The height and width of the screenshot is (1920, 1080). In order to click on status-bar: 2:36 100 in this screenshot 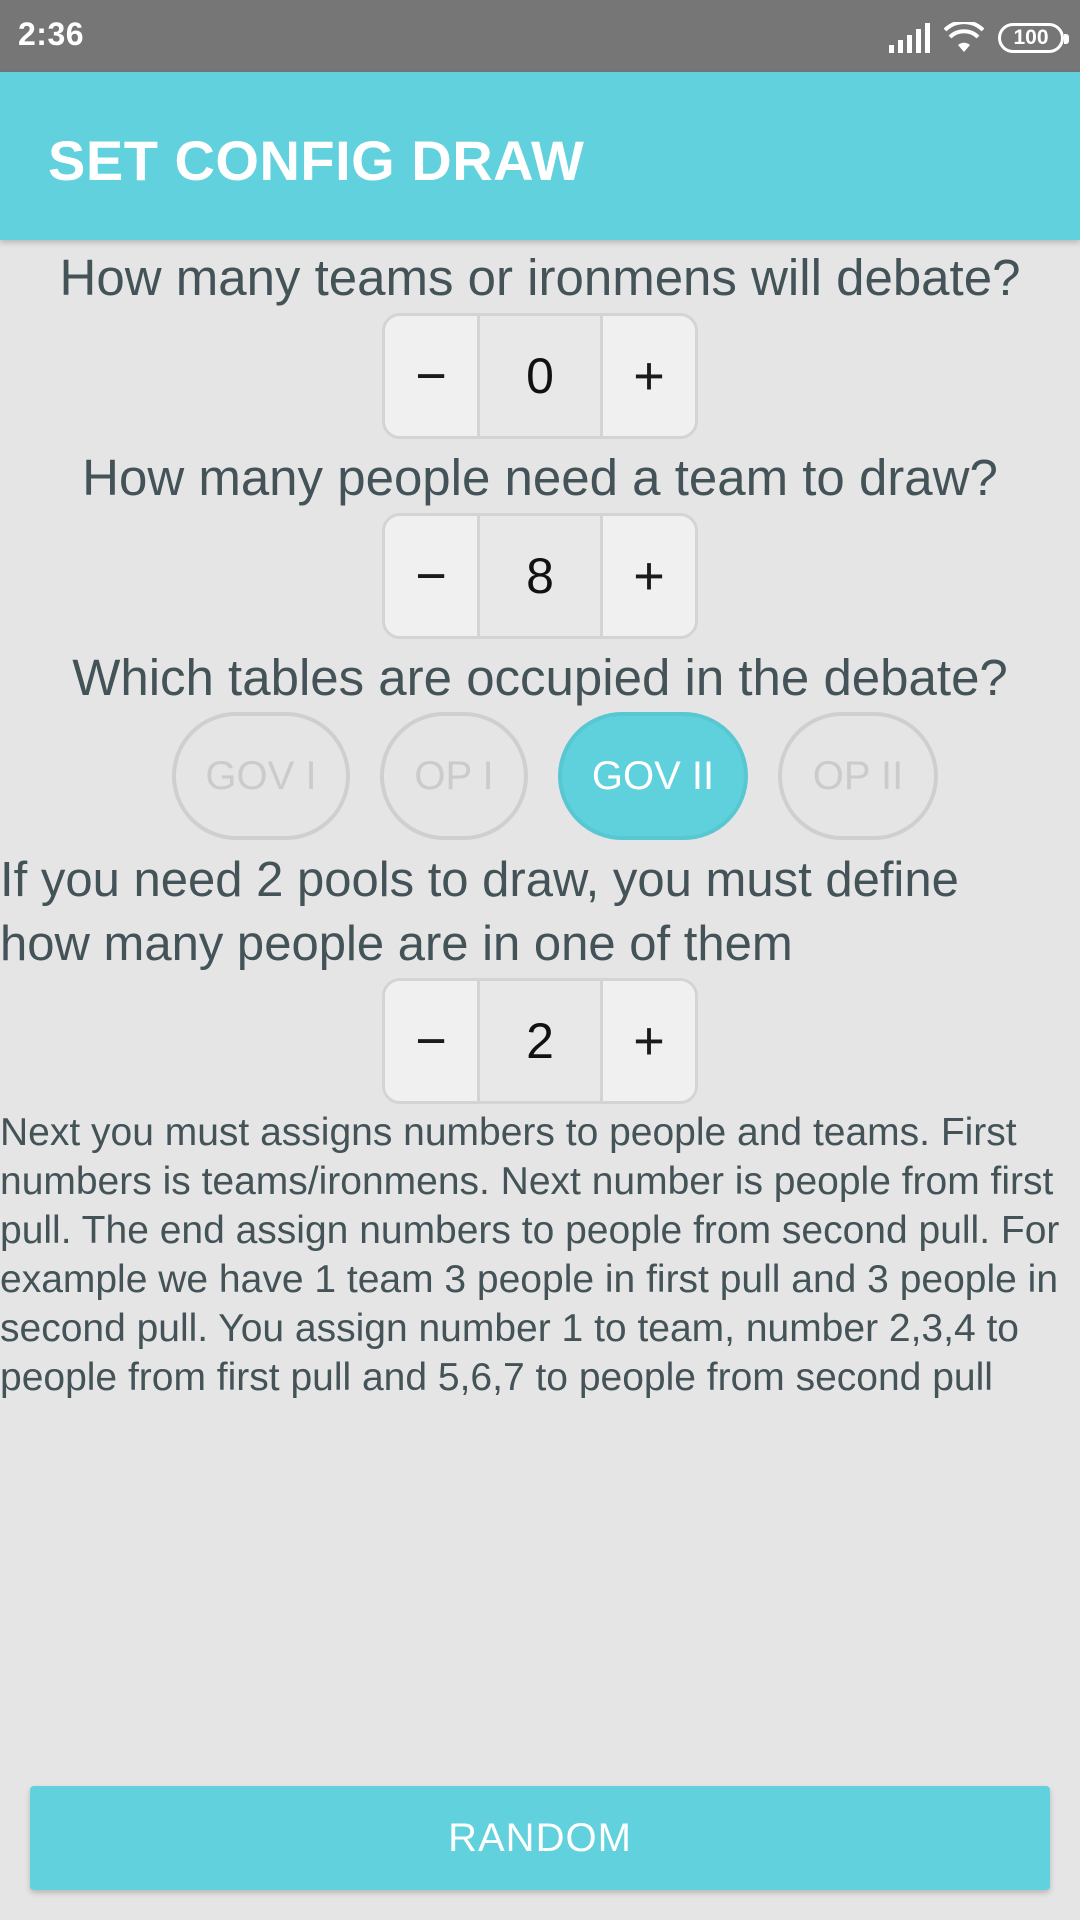, I will do `click(540, 36)`.